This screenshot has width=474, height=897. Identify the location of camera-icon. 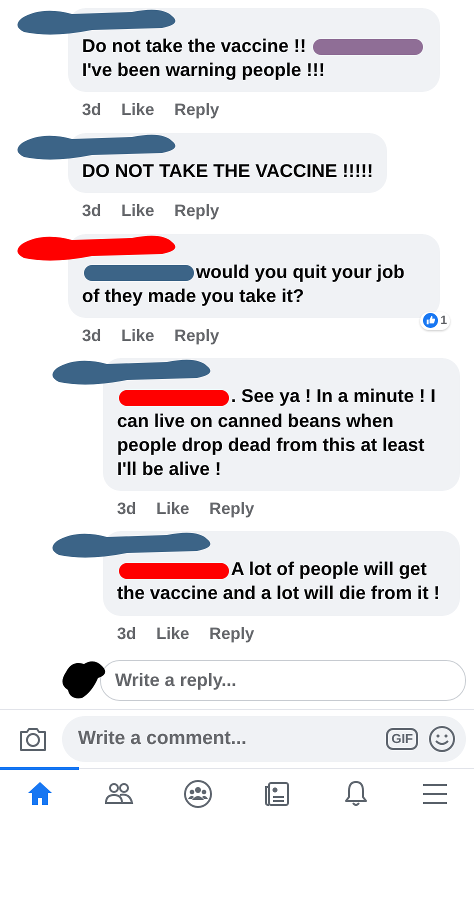
(33, 739).